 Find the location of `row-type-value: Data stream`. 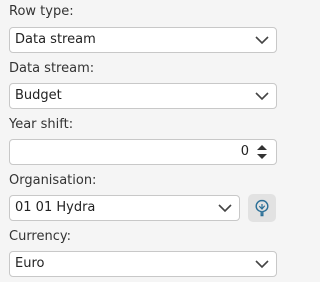

row-type-value: Data stream is located at coordinates (55, 39).